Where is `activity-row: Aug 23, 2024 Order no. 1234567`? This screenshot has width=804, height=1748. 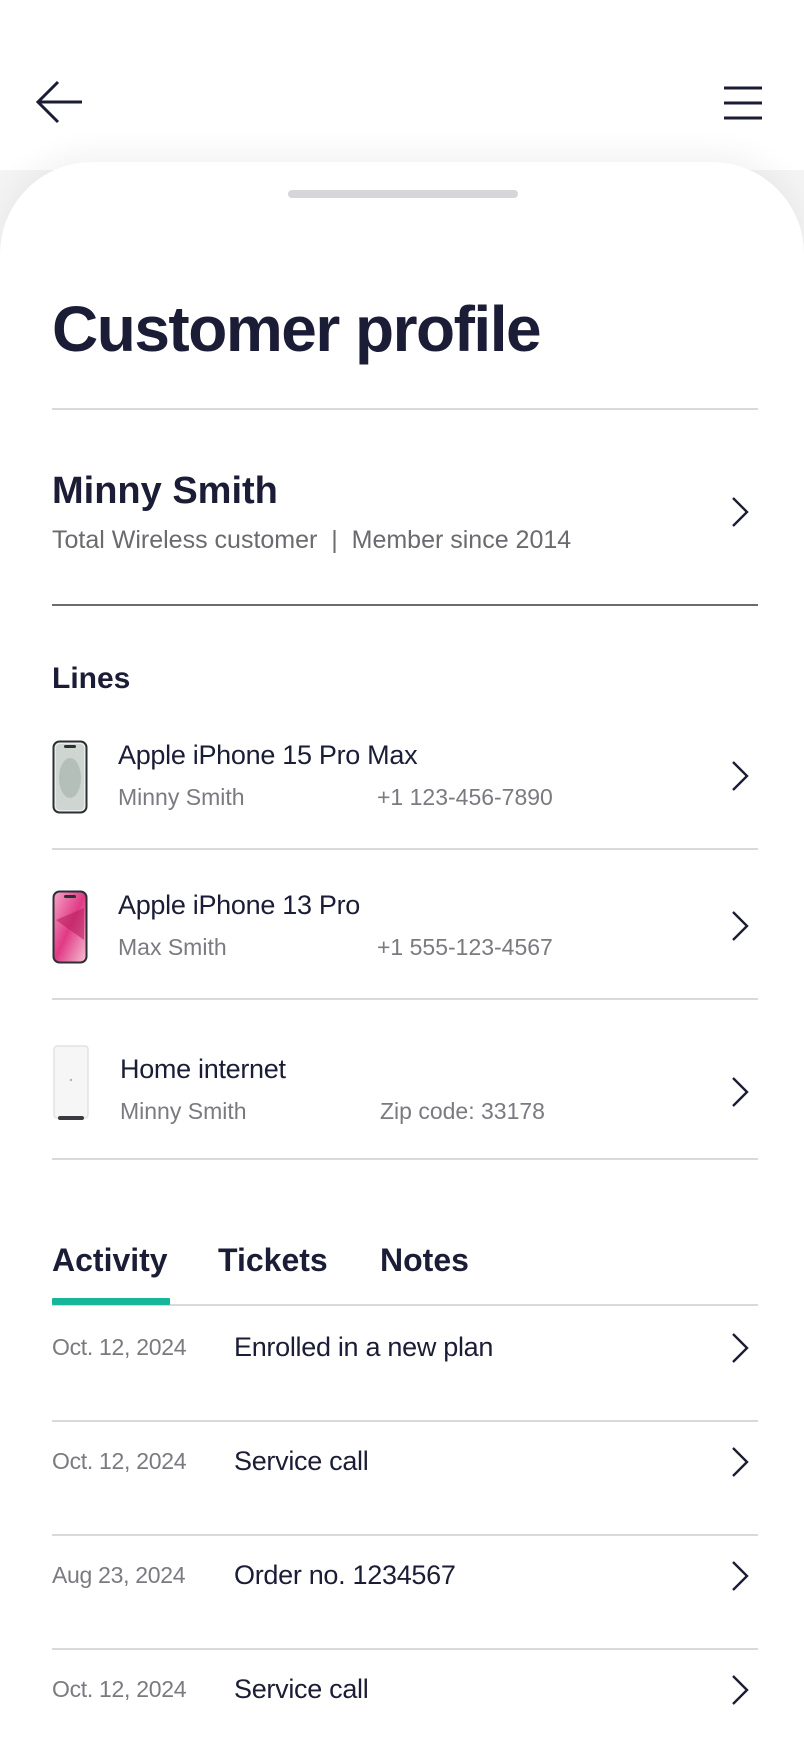
activity-row: Aug 23, 2024 Order no. 1234567 is located at coordinates (405, 1590).